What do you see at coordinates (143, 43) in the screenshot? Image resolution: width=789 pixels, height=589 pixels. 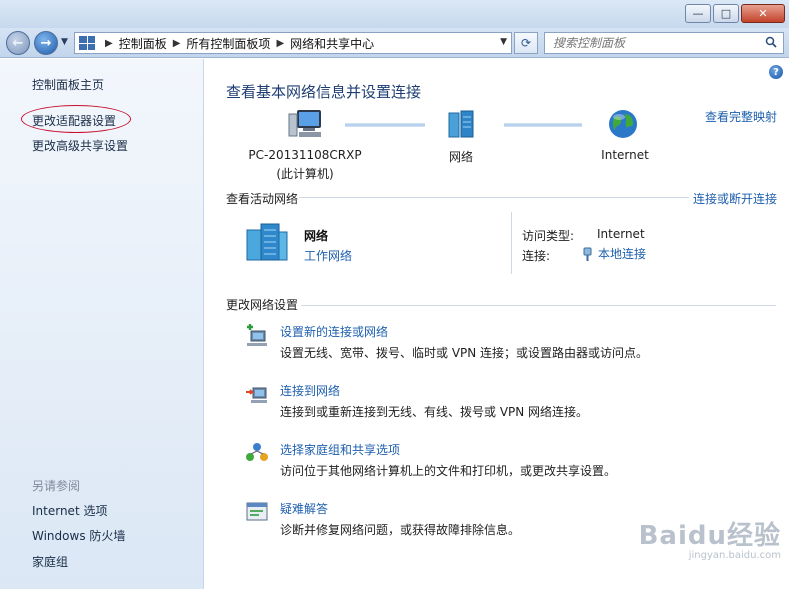 I see `breadcrumb-control-panel: 控制面板` at bounding box center [143, 43].